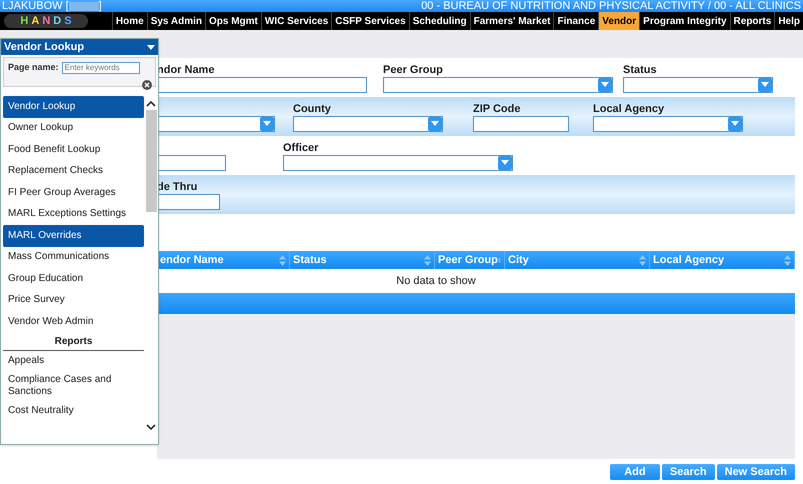  I want to click on chevron-down-icon, so click(151, 427).